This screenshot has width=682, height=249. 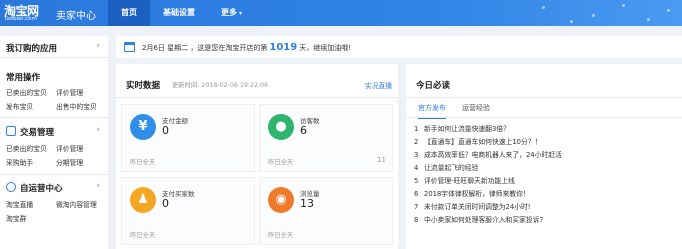 I want to click on sidebar-title: 我订购的应用, so click(x=32, y=49).